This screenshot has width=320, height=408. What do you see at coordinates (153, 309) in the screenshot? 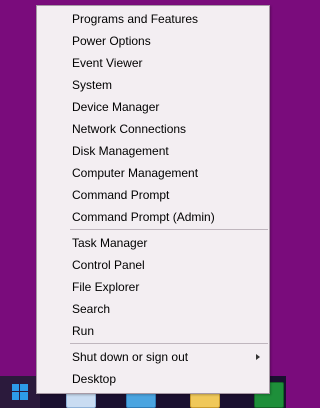
I see `menu-item-search: Search` at bounding box center [153, 309].